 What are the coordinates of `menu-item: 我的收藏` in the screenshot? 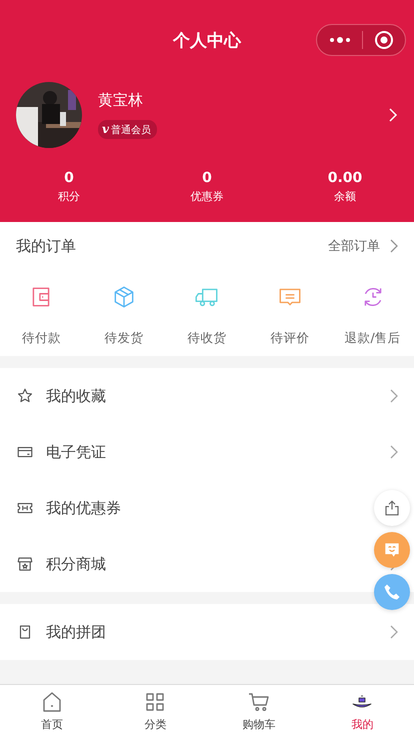 It's located at (76, 396).